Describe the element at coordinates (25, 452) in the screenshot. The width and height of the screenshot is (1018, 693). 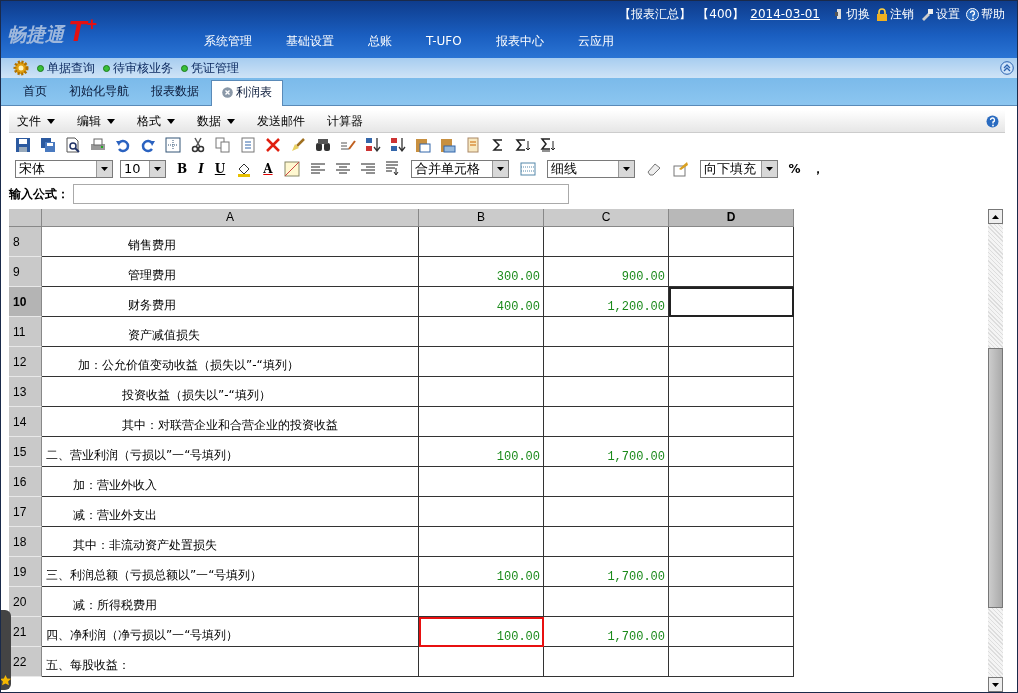
I see `row-header: 15` at that location.